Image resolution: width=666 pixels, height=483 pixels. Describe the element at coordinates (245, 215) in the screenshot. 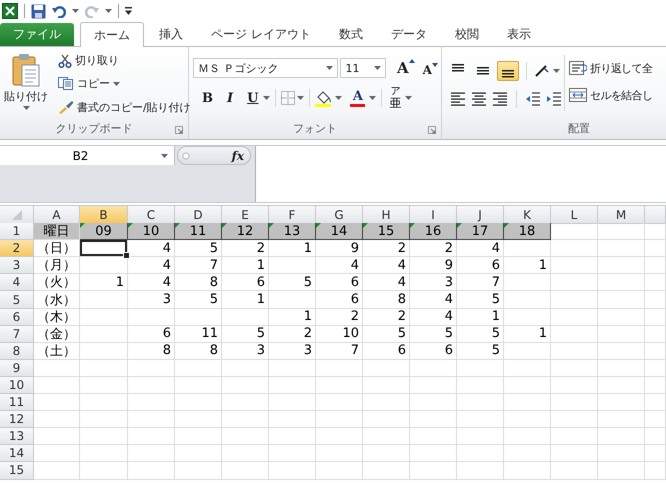

I see `column-header: E` at that location.